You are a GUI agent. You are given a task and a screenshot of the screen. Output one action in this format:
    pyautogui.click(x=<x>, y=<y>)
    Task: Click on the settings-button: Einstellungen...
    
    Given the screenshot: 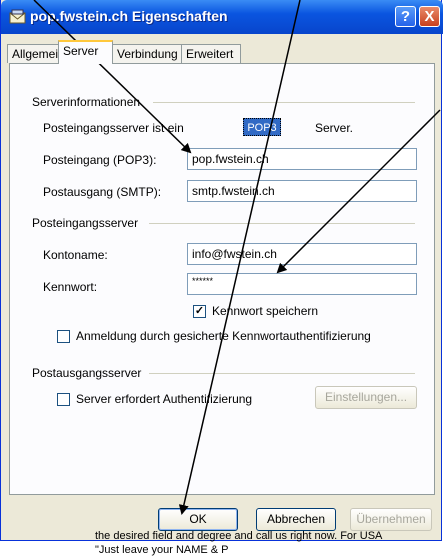 What is the action you would take?
    pyautogui.click(x=366, y=397)
    